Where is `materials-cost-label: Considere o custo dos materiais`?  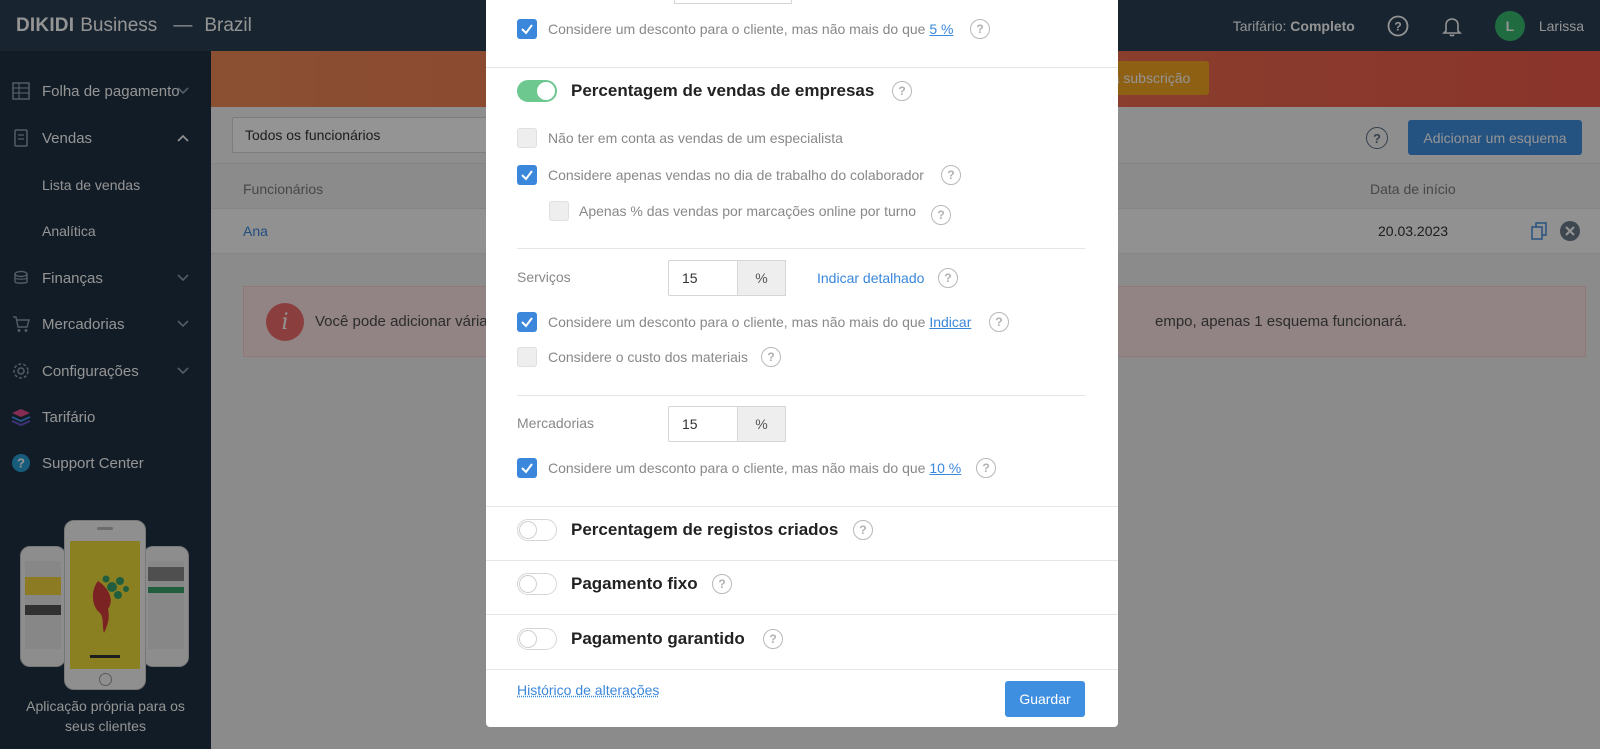
materials-cost-label: Considere o custo dos materiais is located at coordinates (648, 357).